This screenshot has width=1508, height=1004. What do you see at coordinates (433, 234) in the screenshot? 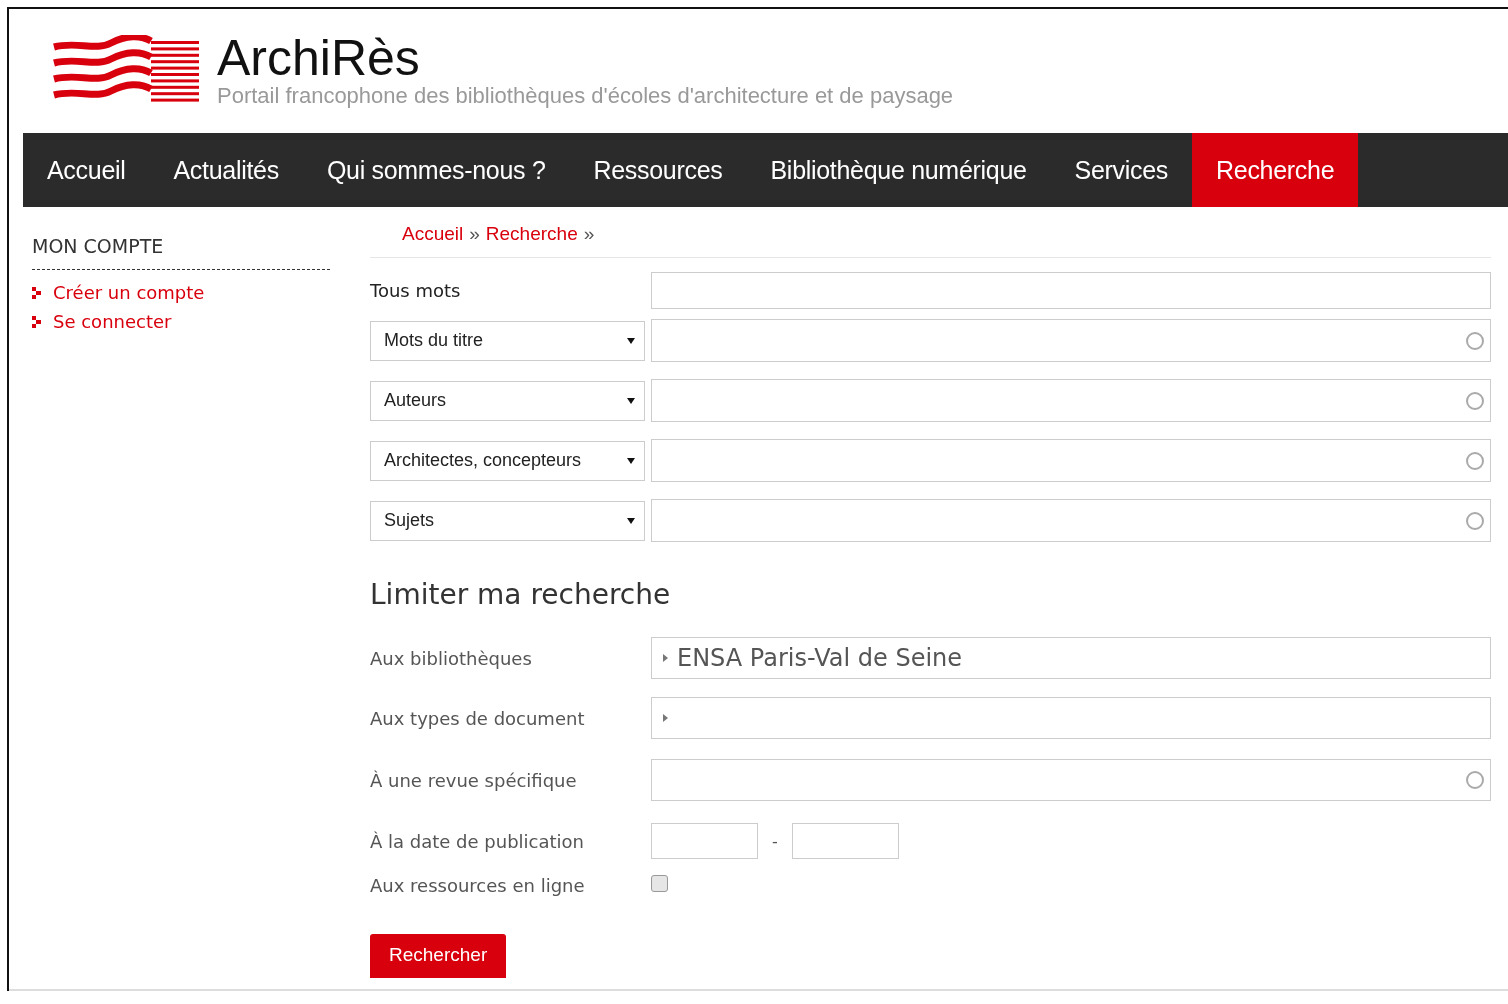
I see `breadcrumb-link: Accueil` at bounding box center [433, 234].